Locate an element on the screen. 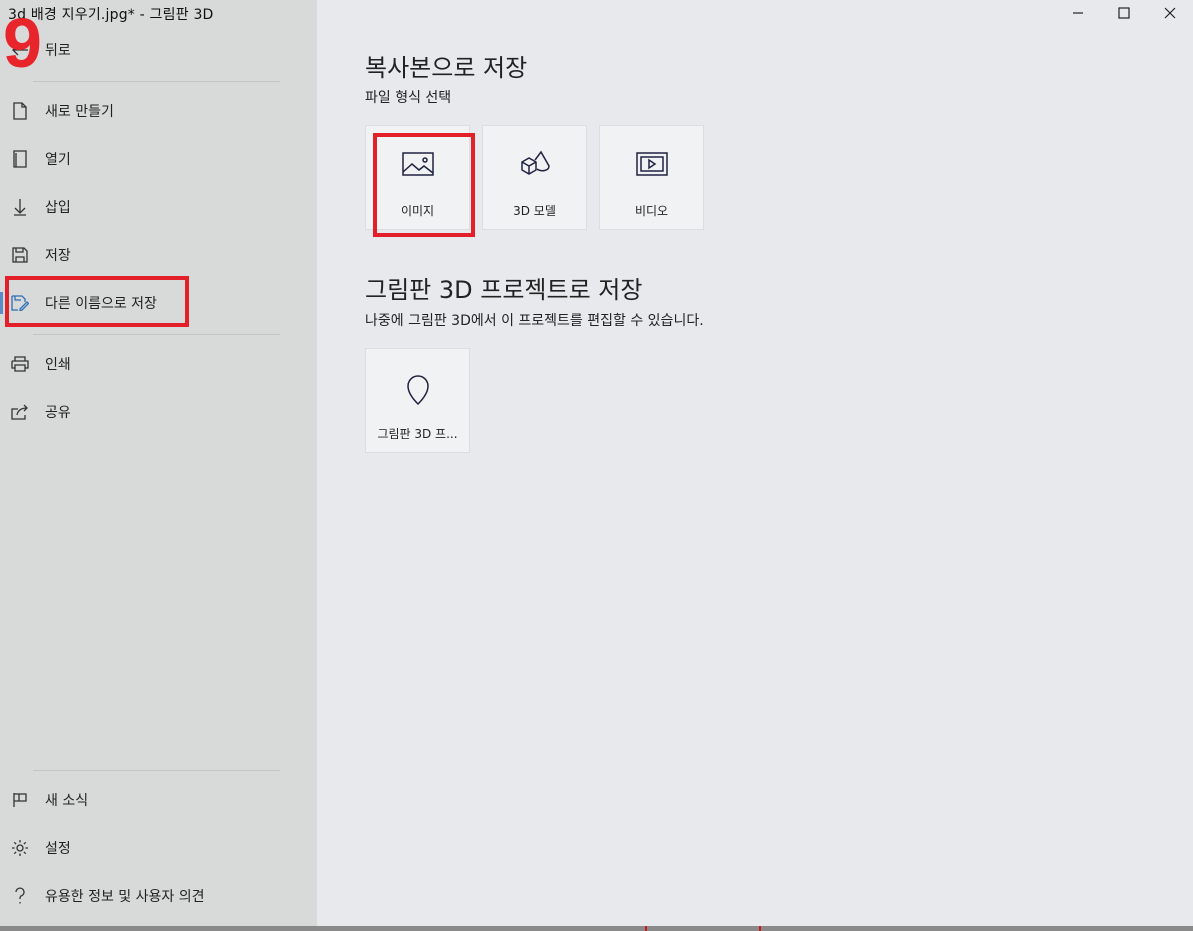 This screenshot has height=931, width=1193. close-icon is located at coordinates (1170, 13).